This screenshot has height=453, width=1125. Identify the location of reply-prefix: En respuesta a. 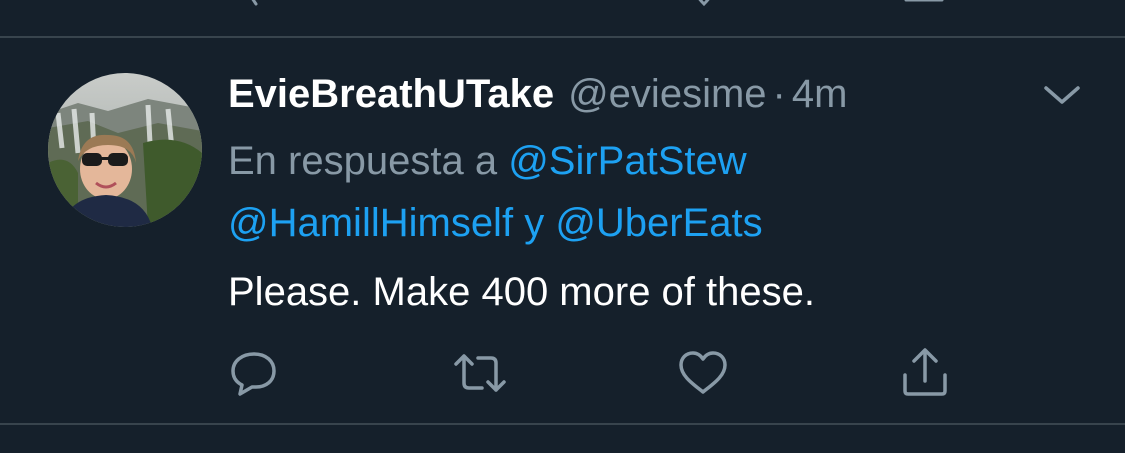
(363, 161).